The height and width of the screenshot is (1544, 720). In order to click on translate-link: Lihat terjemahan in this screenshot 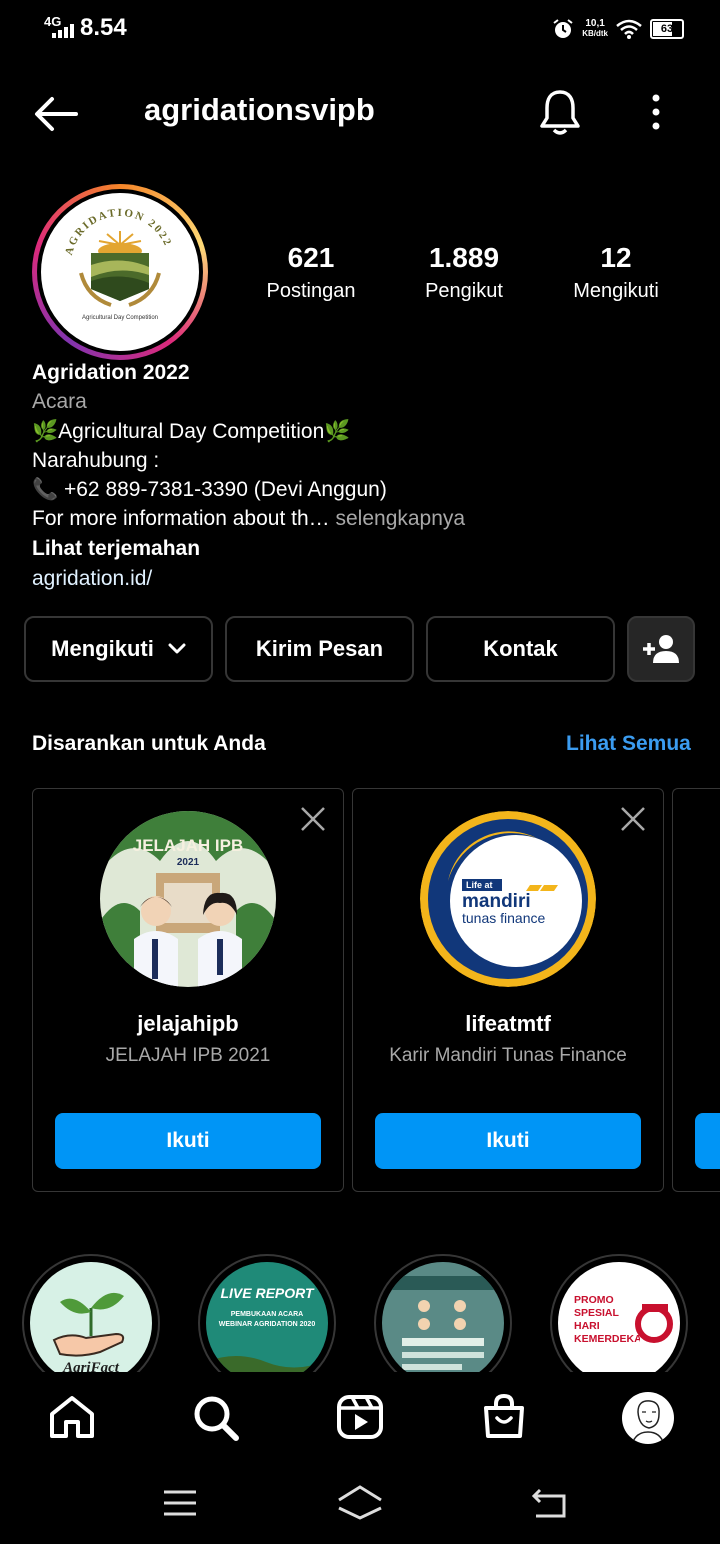, I will do `click(116, 548)`.